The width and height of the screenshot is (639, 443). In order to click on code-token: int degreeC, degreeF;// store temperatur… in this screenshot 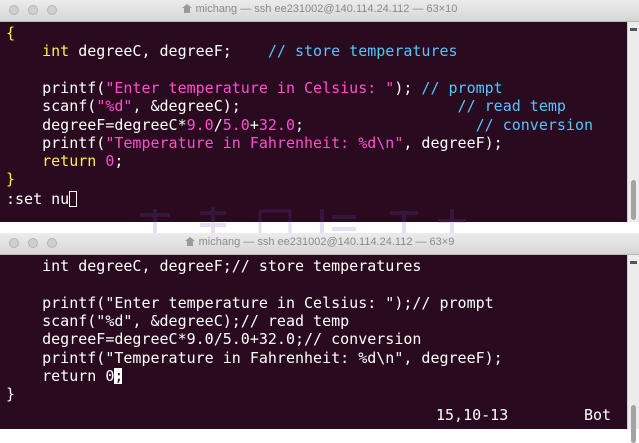, I will do `click(214, 266)`.